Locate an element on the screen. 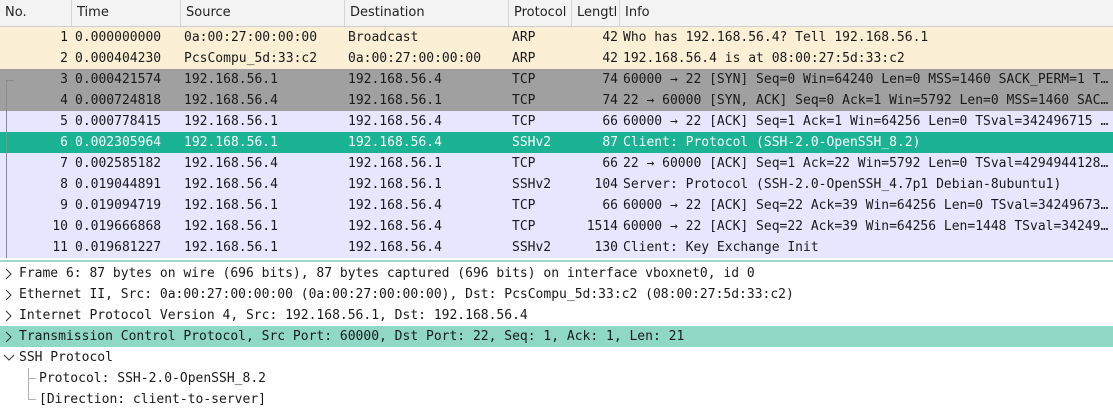 This screenshot has width=1113, height=414. packet-no-cell: 1 is located at coordinates (64, 37).